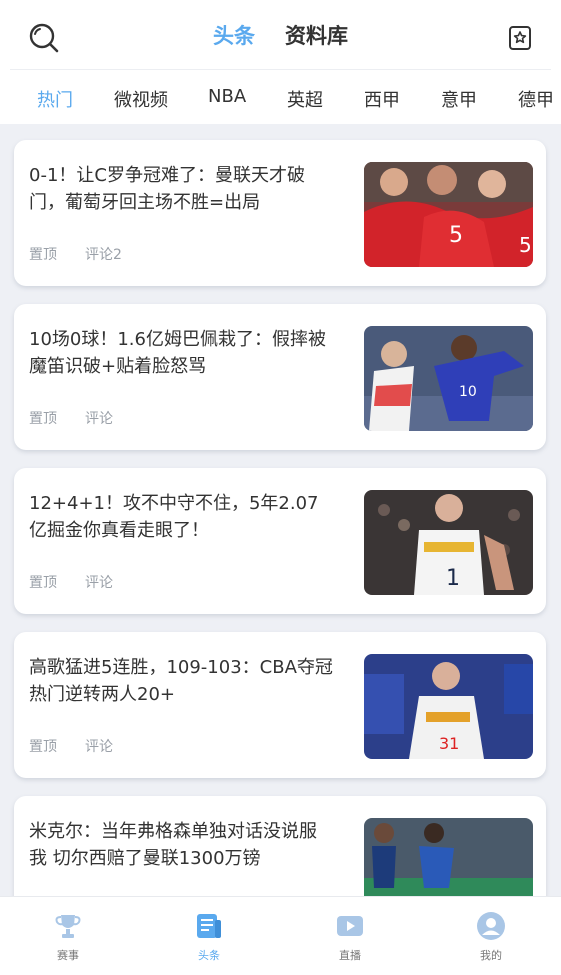 The height and width of the screenshot is (975, 561). What do you see at coordinates (448, 378) in the screenshot?
I see `article-thumbnail: 10` at bounding box center [448, 378].